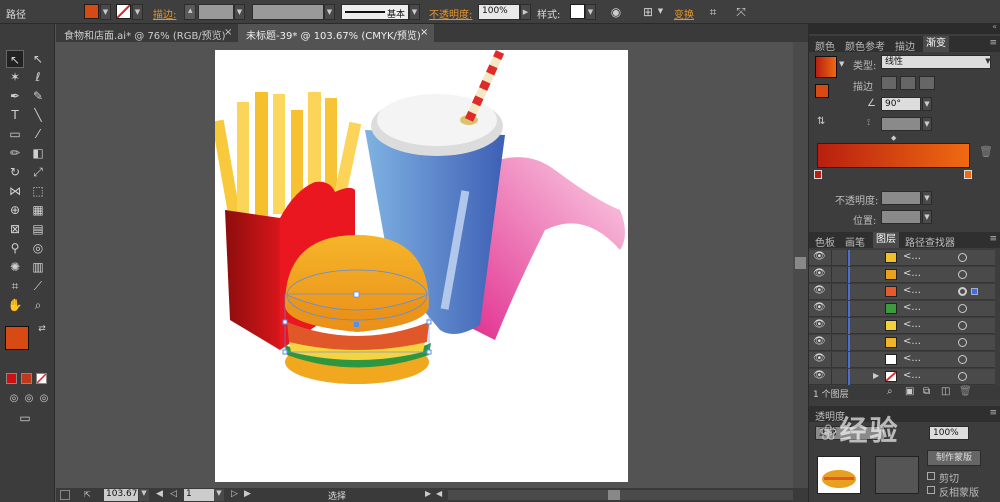  Describe the element at coordinates (931, 476) in the screenshot. I see `clip-checkbox` at that location.